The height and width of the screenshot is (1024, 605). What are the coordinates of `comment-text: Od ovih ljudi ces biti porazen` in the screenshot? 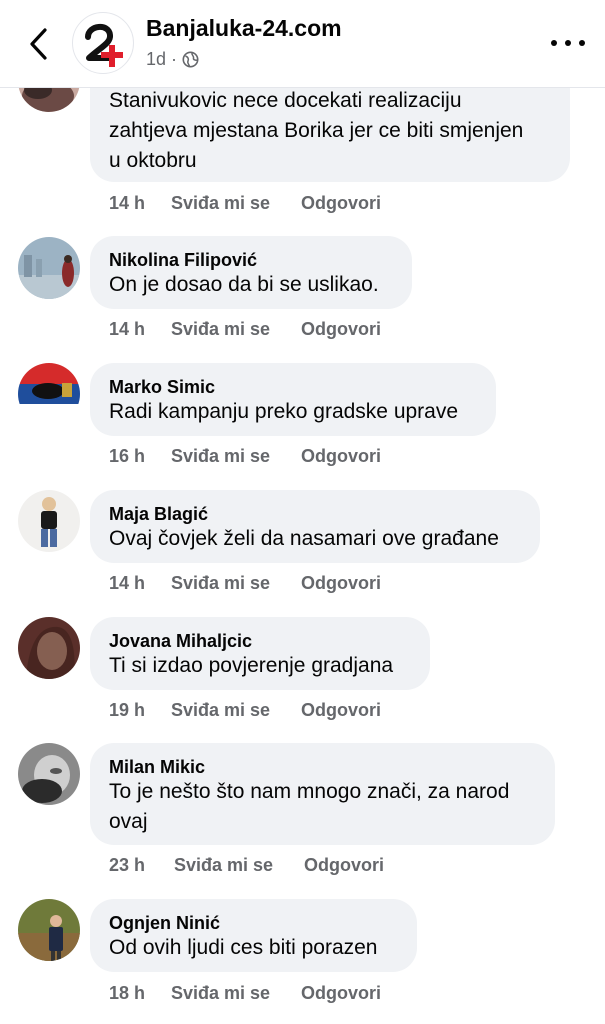 It's located at (243, 947).